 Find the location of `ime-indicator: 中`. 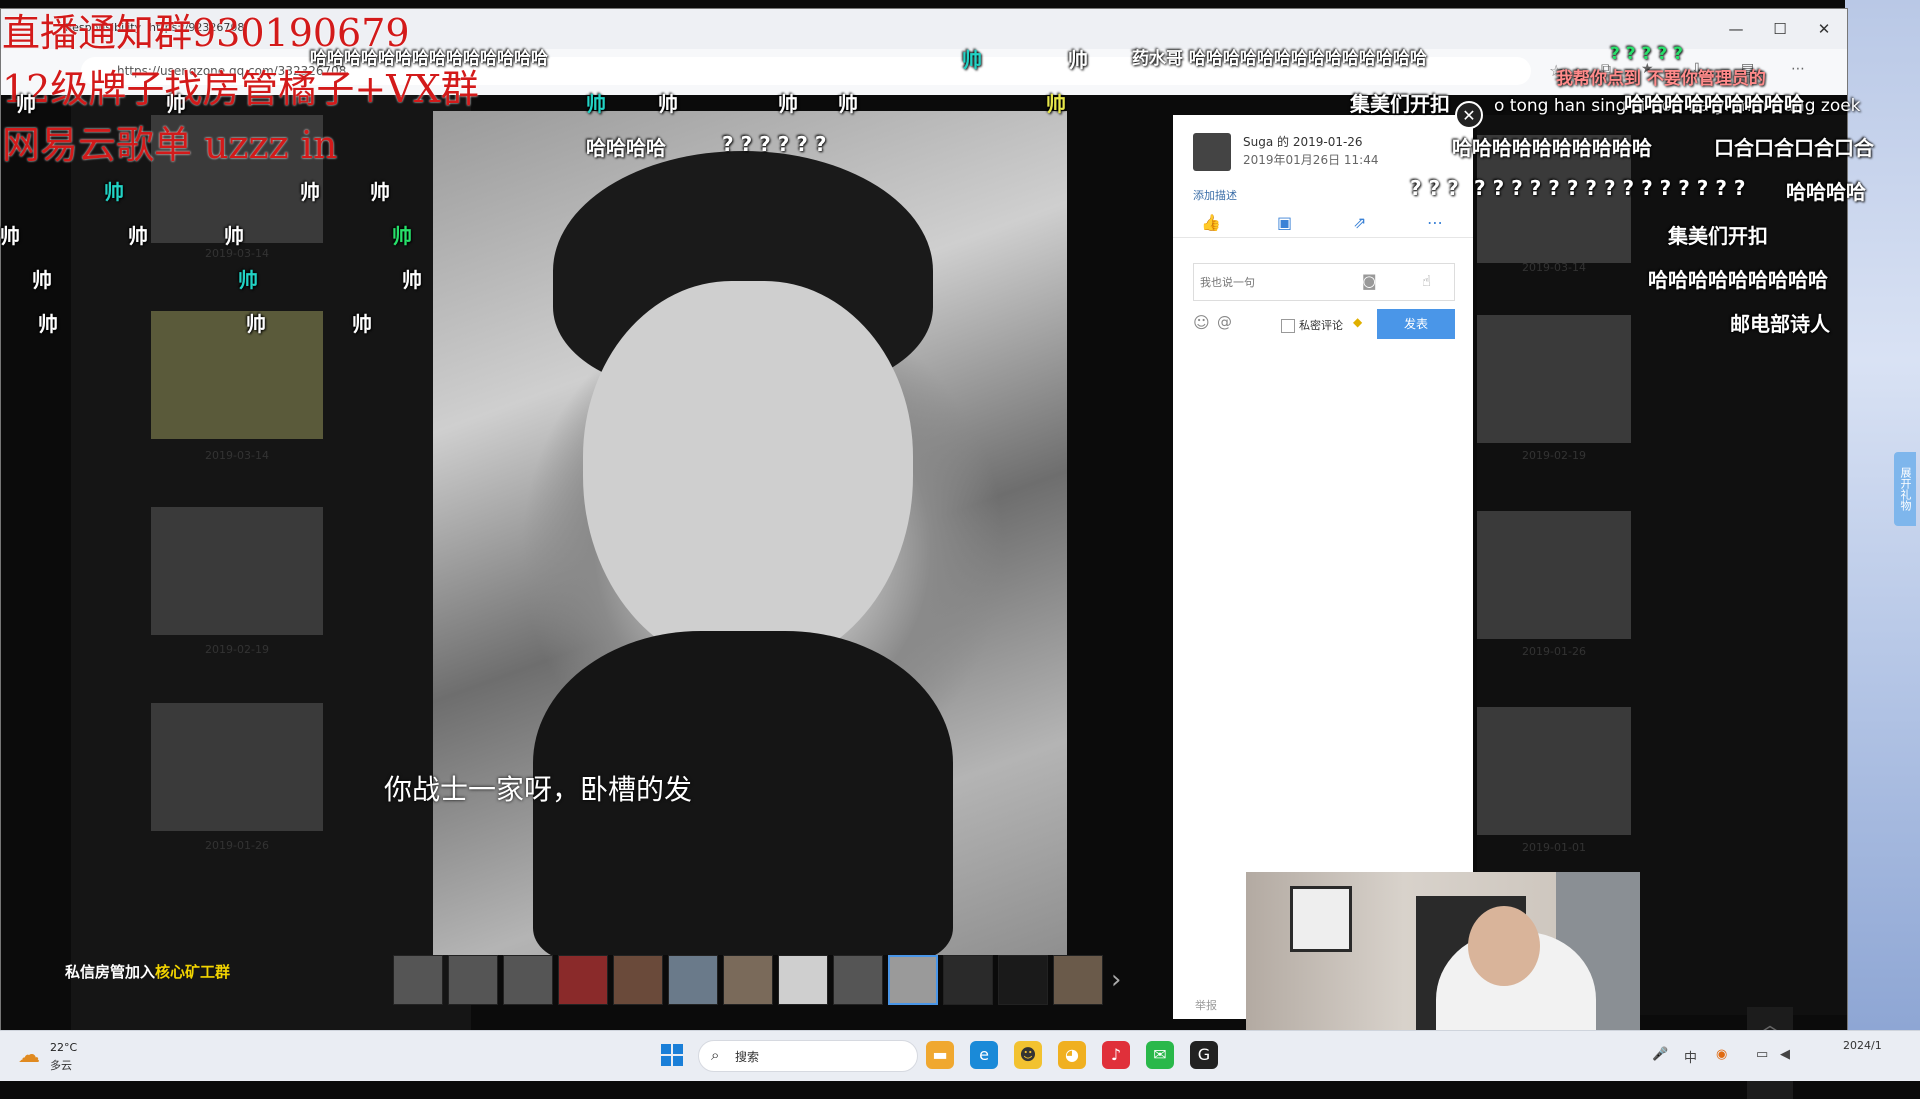

ime-indicator: 中 is located at coordinates (1690, 1056).